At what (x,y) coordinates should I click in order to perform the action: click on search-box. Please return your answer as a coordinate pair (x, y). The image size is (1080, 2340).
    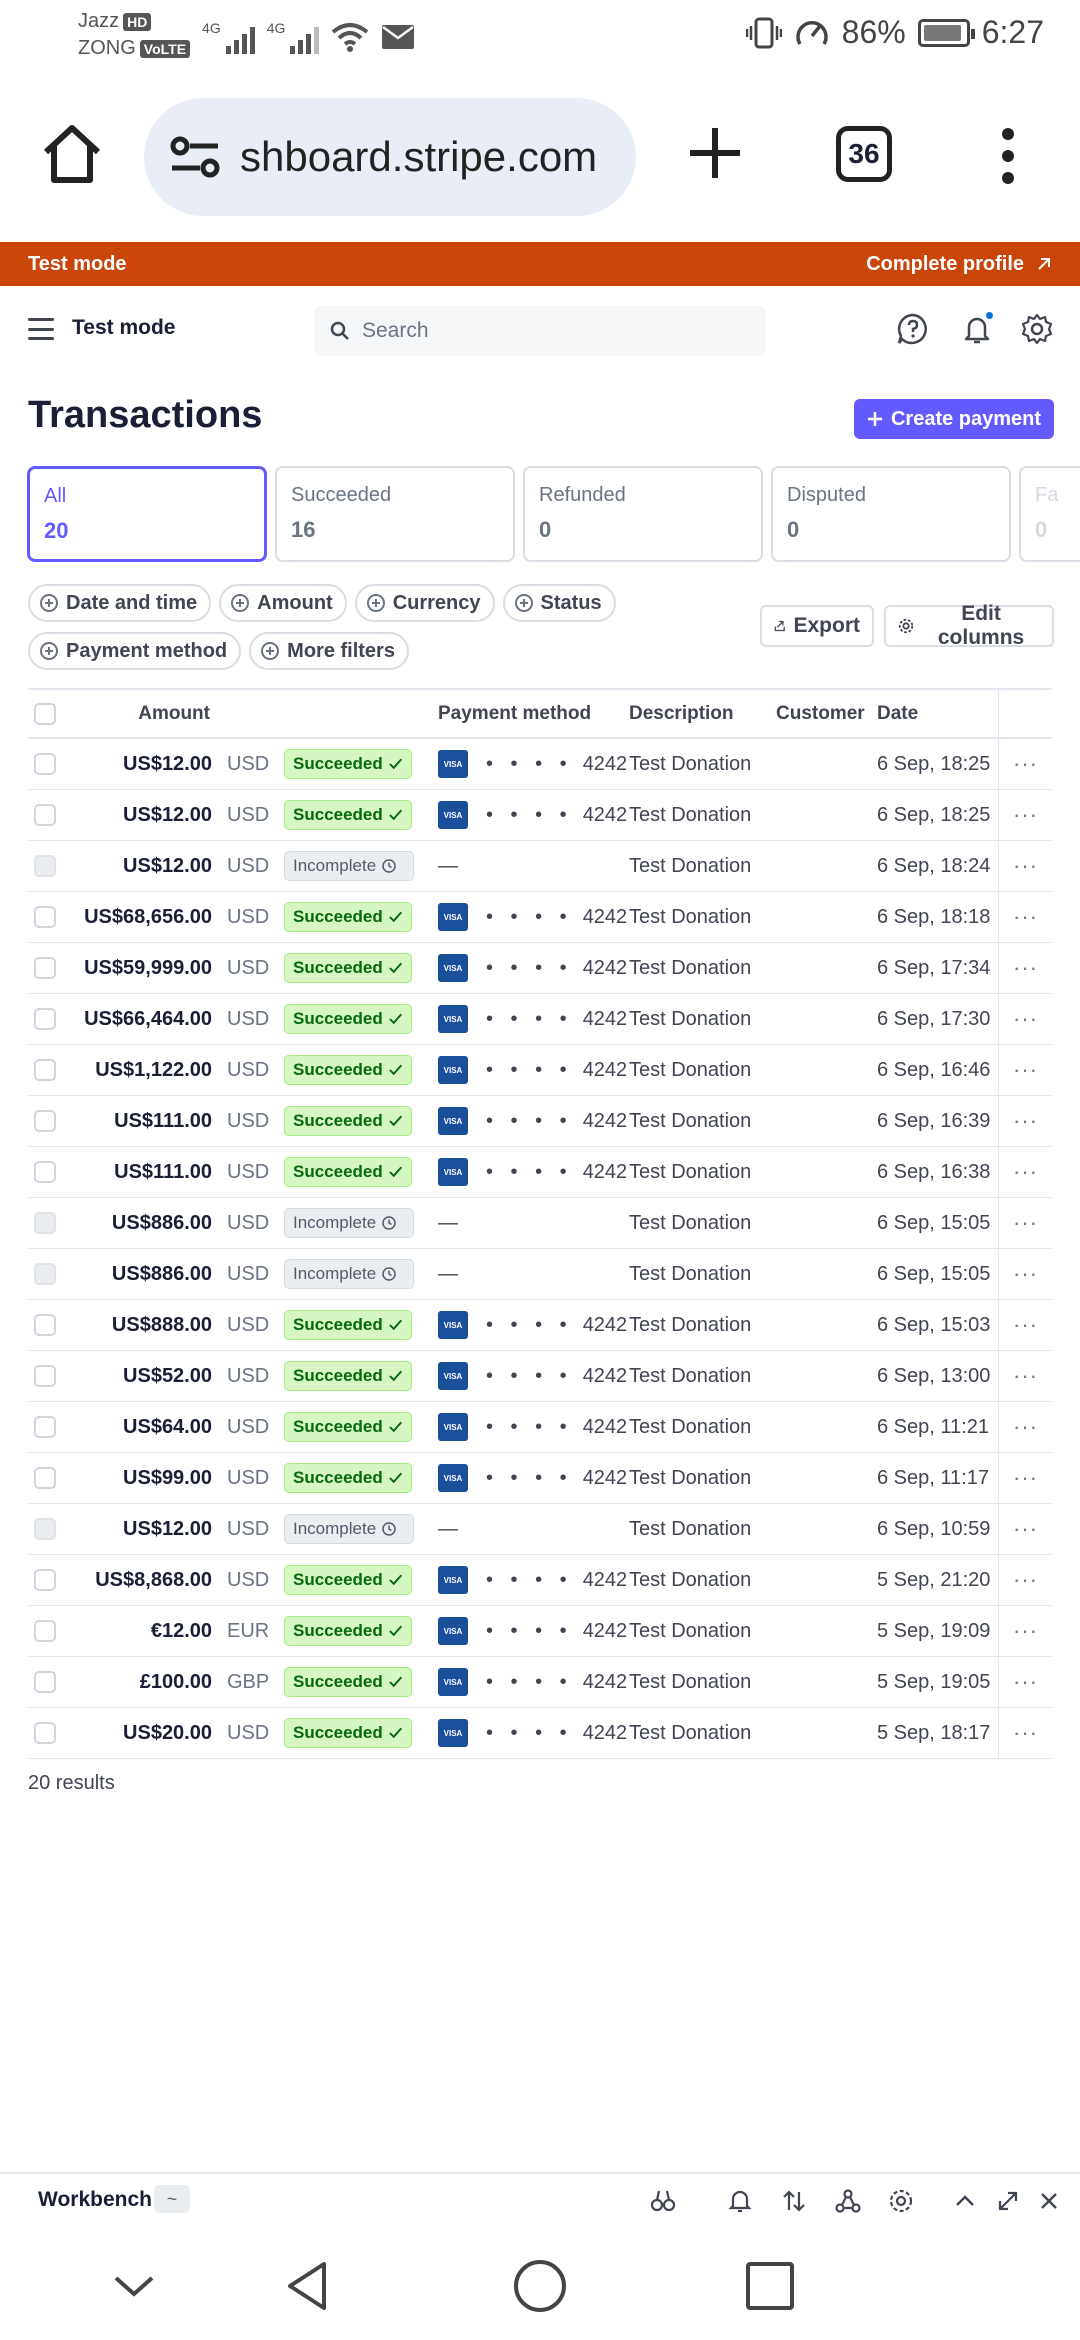
    Looking at the image, I should click on (540, 331).